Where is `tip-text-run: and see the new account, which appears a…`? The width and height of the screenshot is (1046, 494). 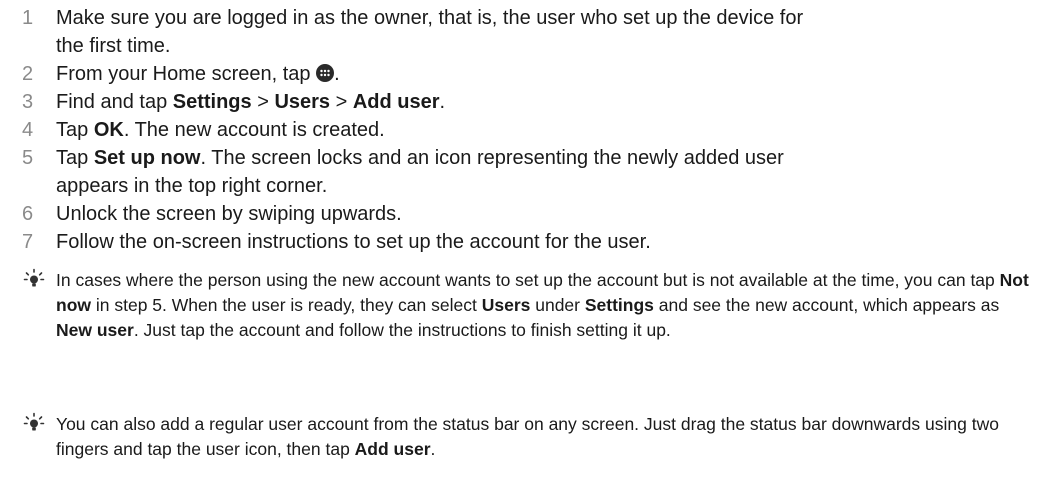 tip-text-run: and see the new account, which appears a… is located at coordinates (826, 305).